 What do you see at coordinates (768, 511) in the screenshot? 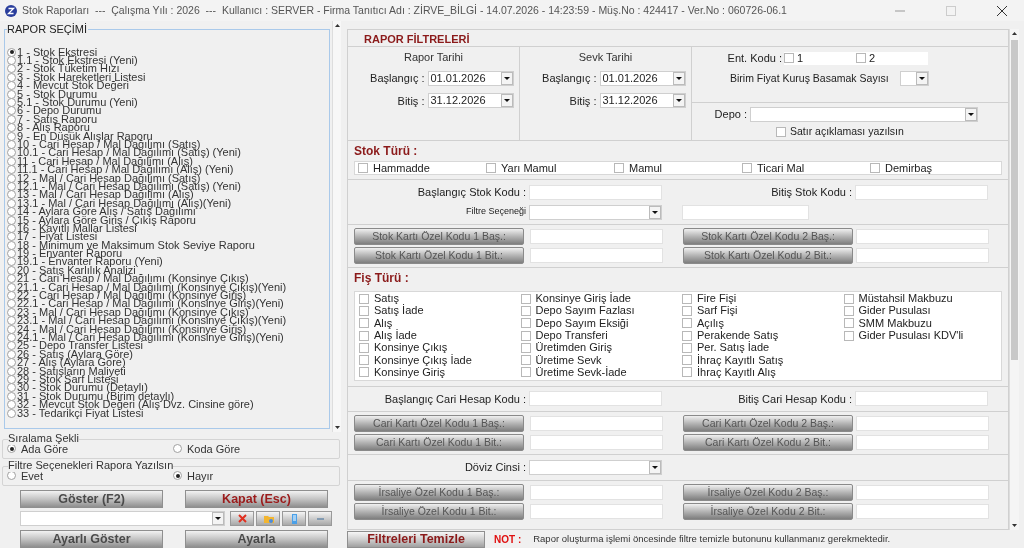
I see `code-button: İrsaliye Özel Kodu 2 Bit.:` at bounding box center [768, 511].